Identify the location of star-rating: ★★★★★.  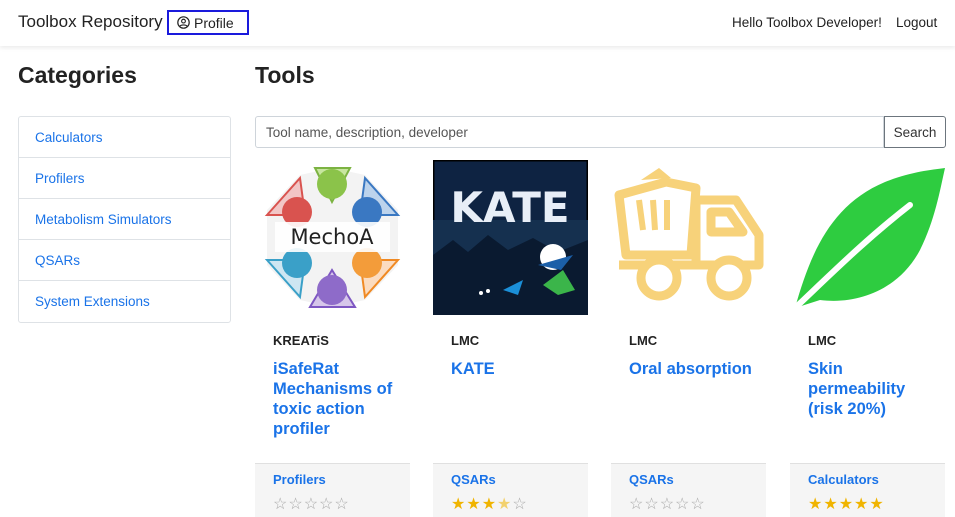
(846, 504).